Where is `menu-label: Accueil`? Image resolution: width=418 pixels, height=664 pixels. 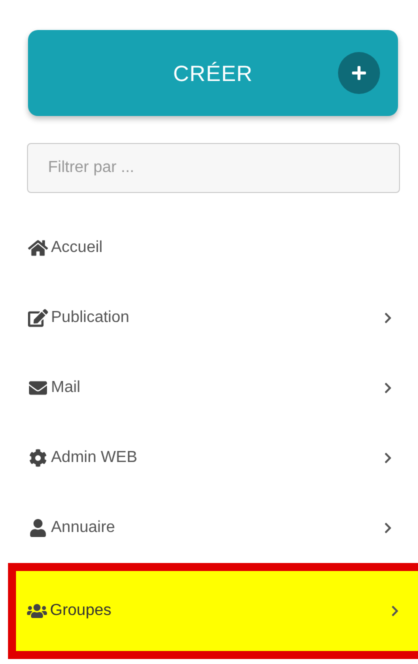
menu-label: Accueil is located at coordinates (77, 248).